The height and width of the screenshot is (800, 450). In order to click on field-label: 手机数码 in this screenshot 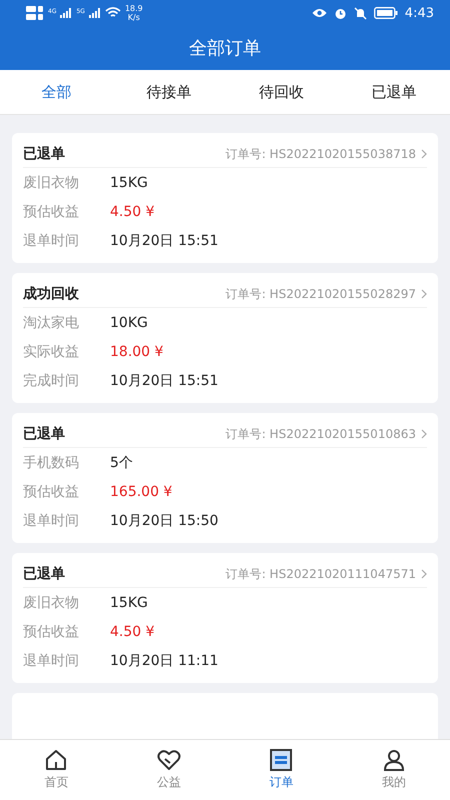, I will do `click(51, 463)`.